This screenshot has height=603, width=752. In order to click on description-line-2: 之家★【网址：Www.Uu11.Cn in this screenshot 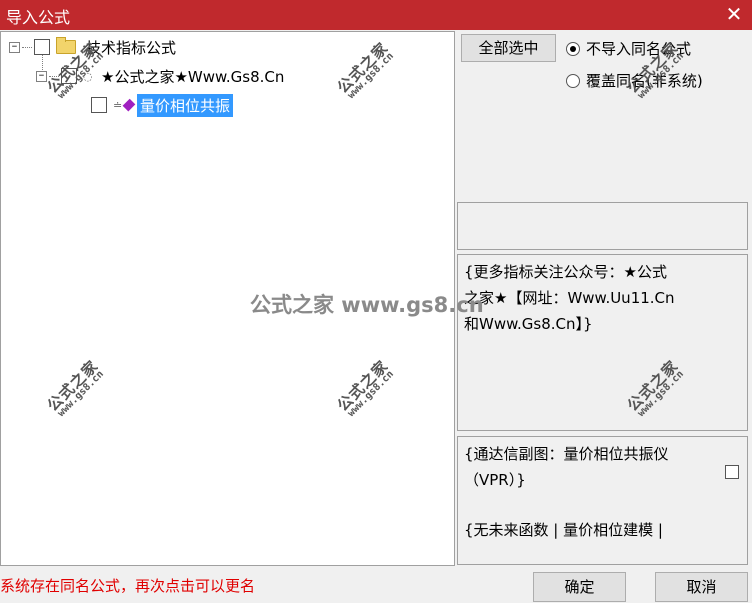, I will do `click(569, 298)`.